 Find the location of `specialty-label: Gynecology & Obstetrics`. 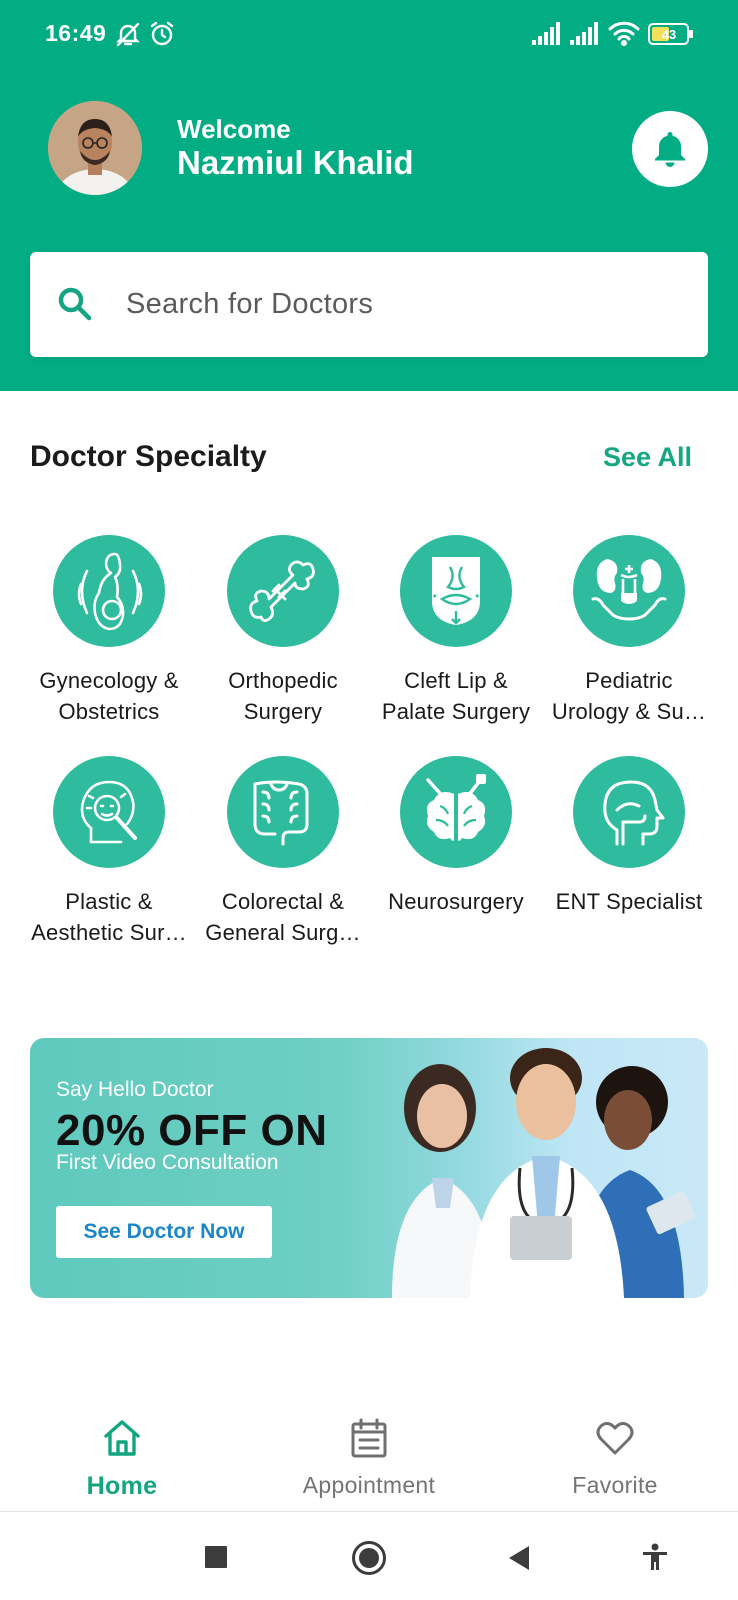

specialty-label: Gynecology & Obstetrics is located at coordinates (109, 696).